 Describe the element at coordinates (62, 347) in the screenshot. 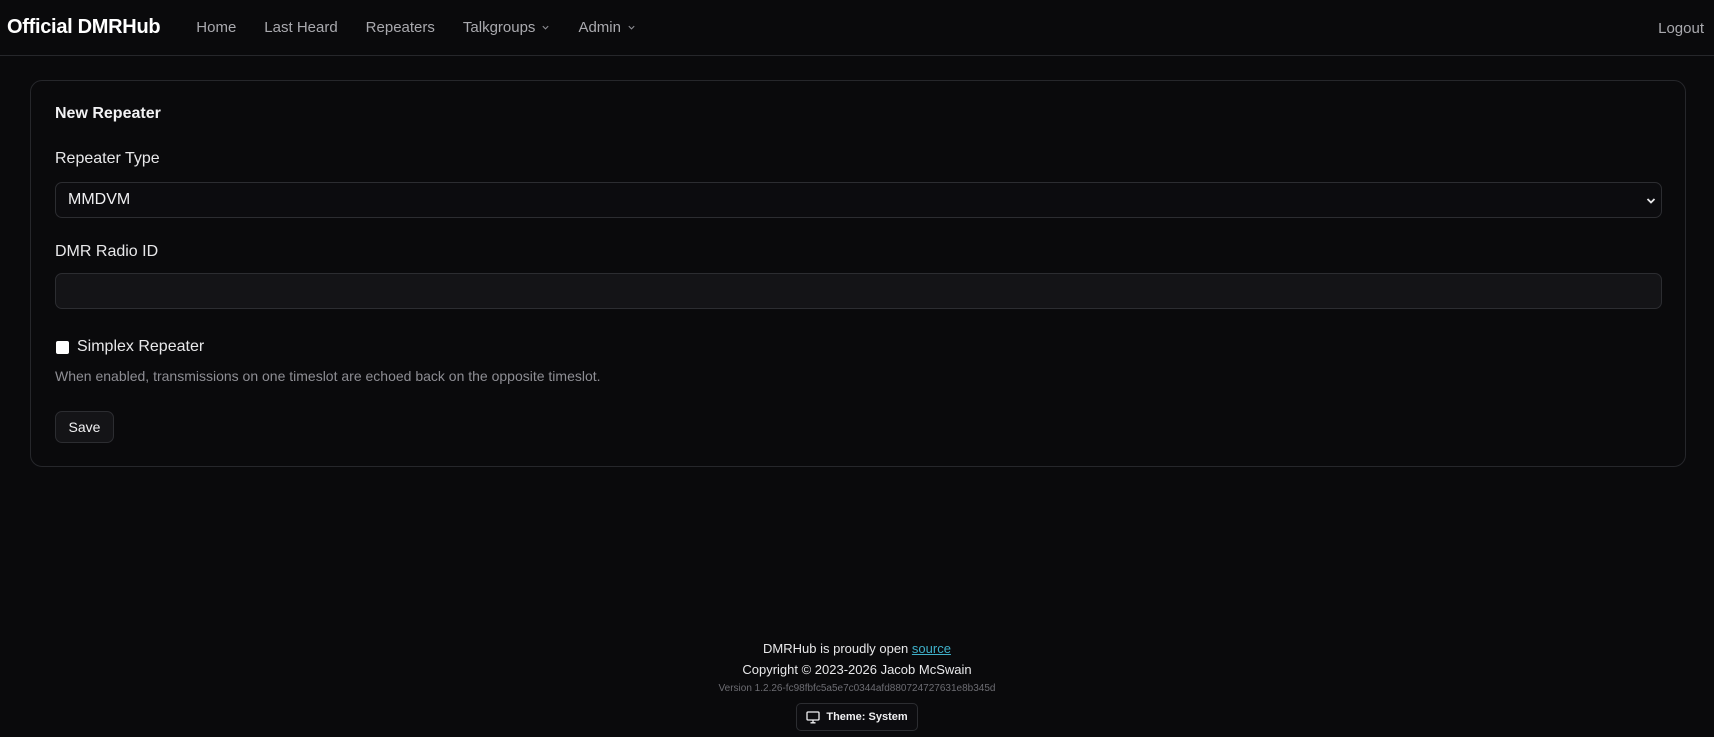

I see `simplex-checkbox` at that location.